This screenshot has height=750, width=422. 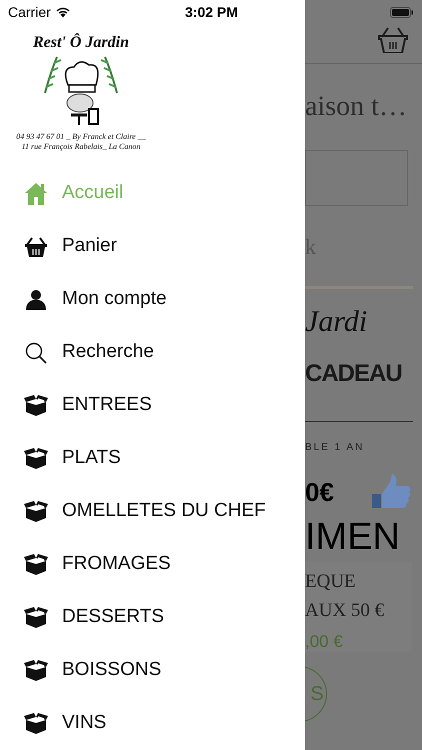 I want to click on clock-label: 3:02 PM, so click(x=211, y=12).